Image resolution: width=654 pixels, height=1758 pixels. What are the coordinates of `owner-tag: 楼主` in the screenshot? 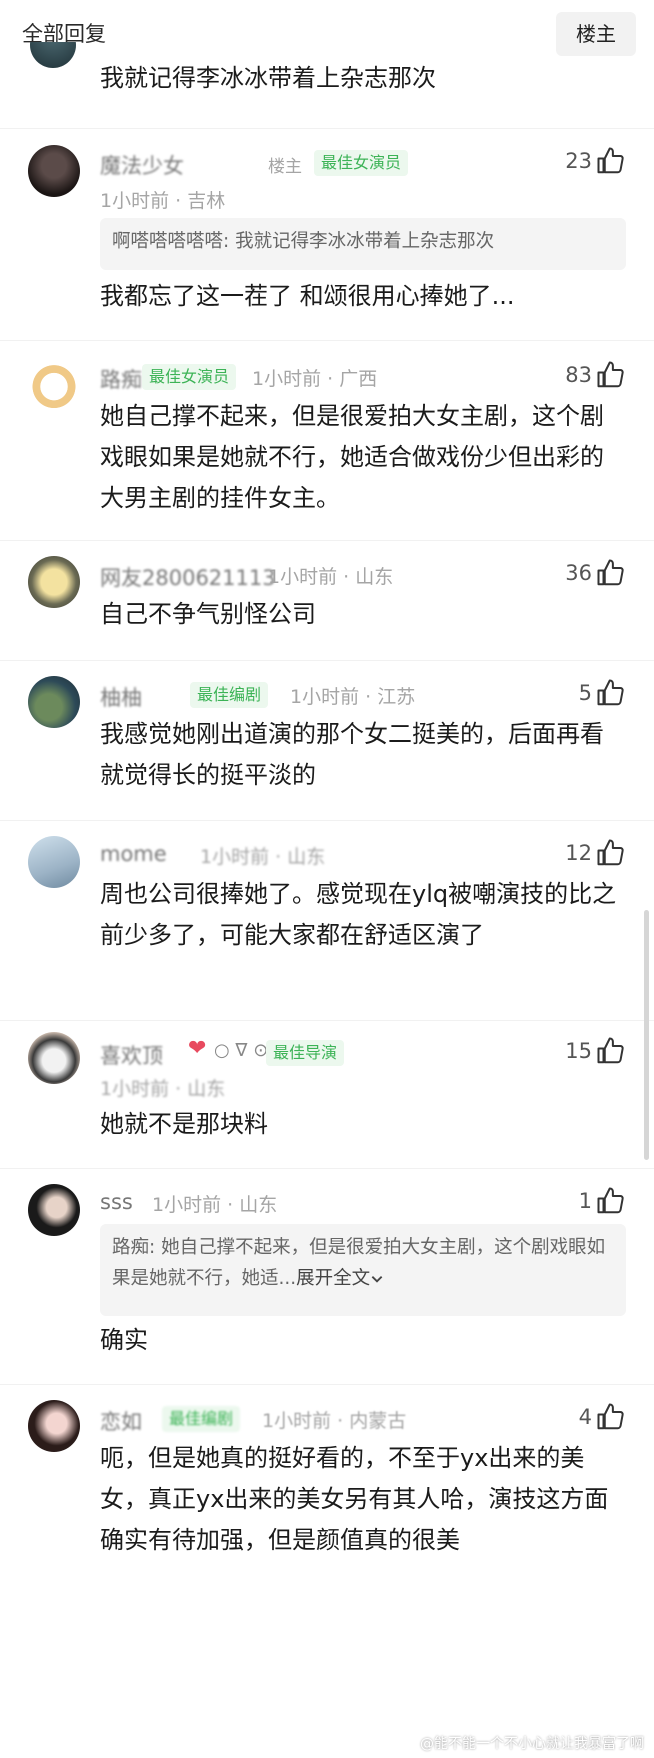 It's located at (285, 167).